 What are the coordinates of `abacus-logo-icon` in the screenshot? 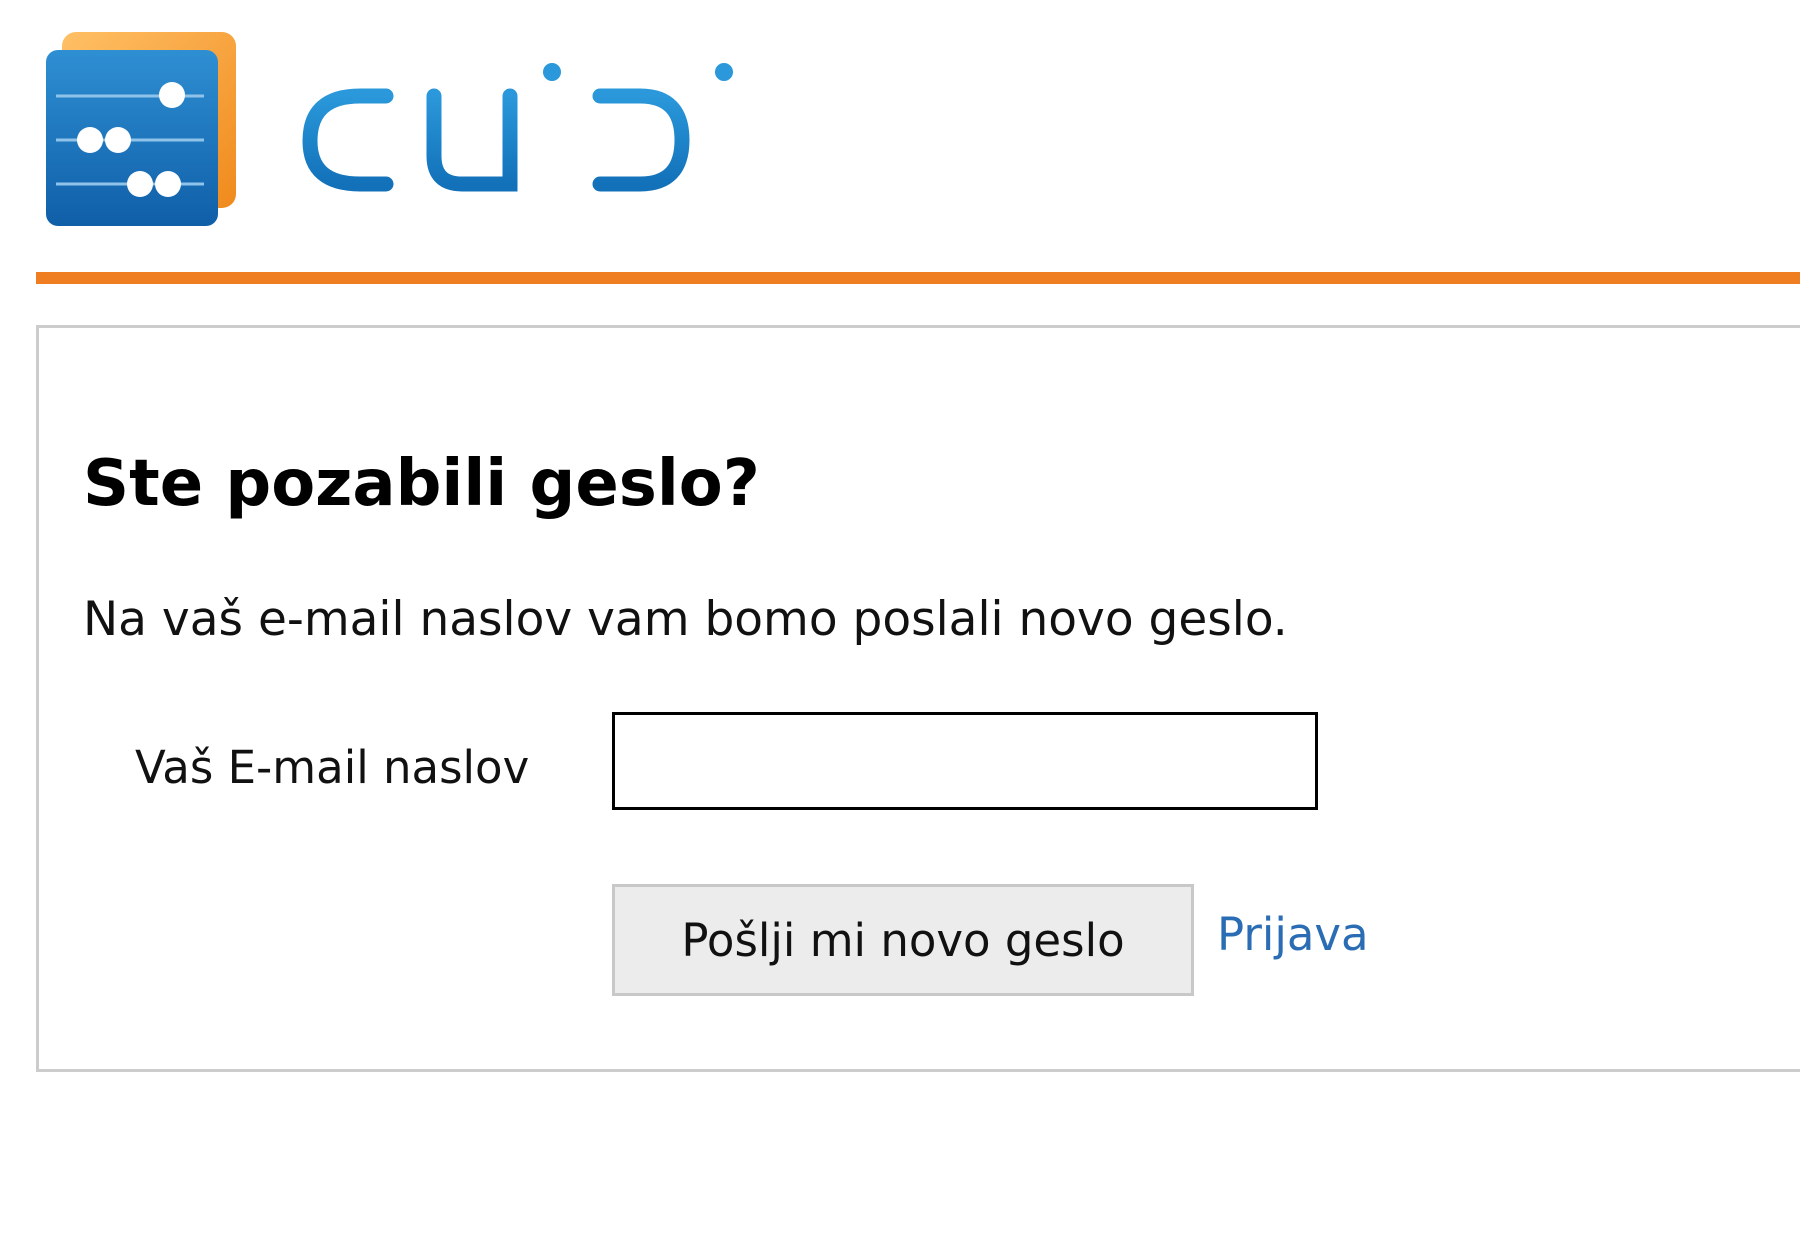 It's located at (141, 129).